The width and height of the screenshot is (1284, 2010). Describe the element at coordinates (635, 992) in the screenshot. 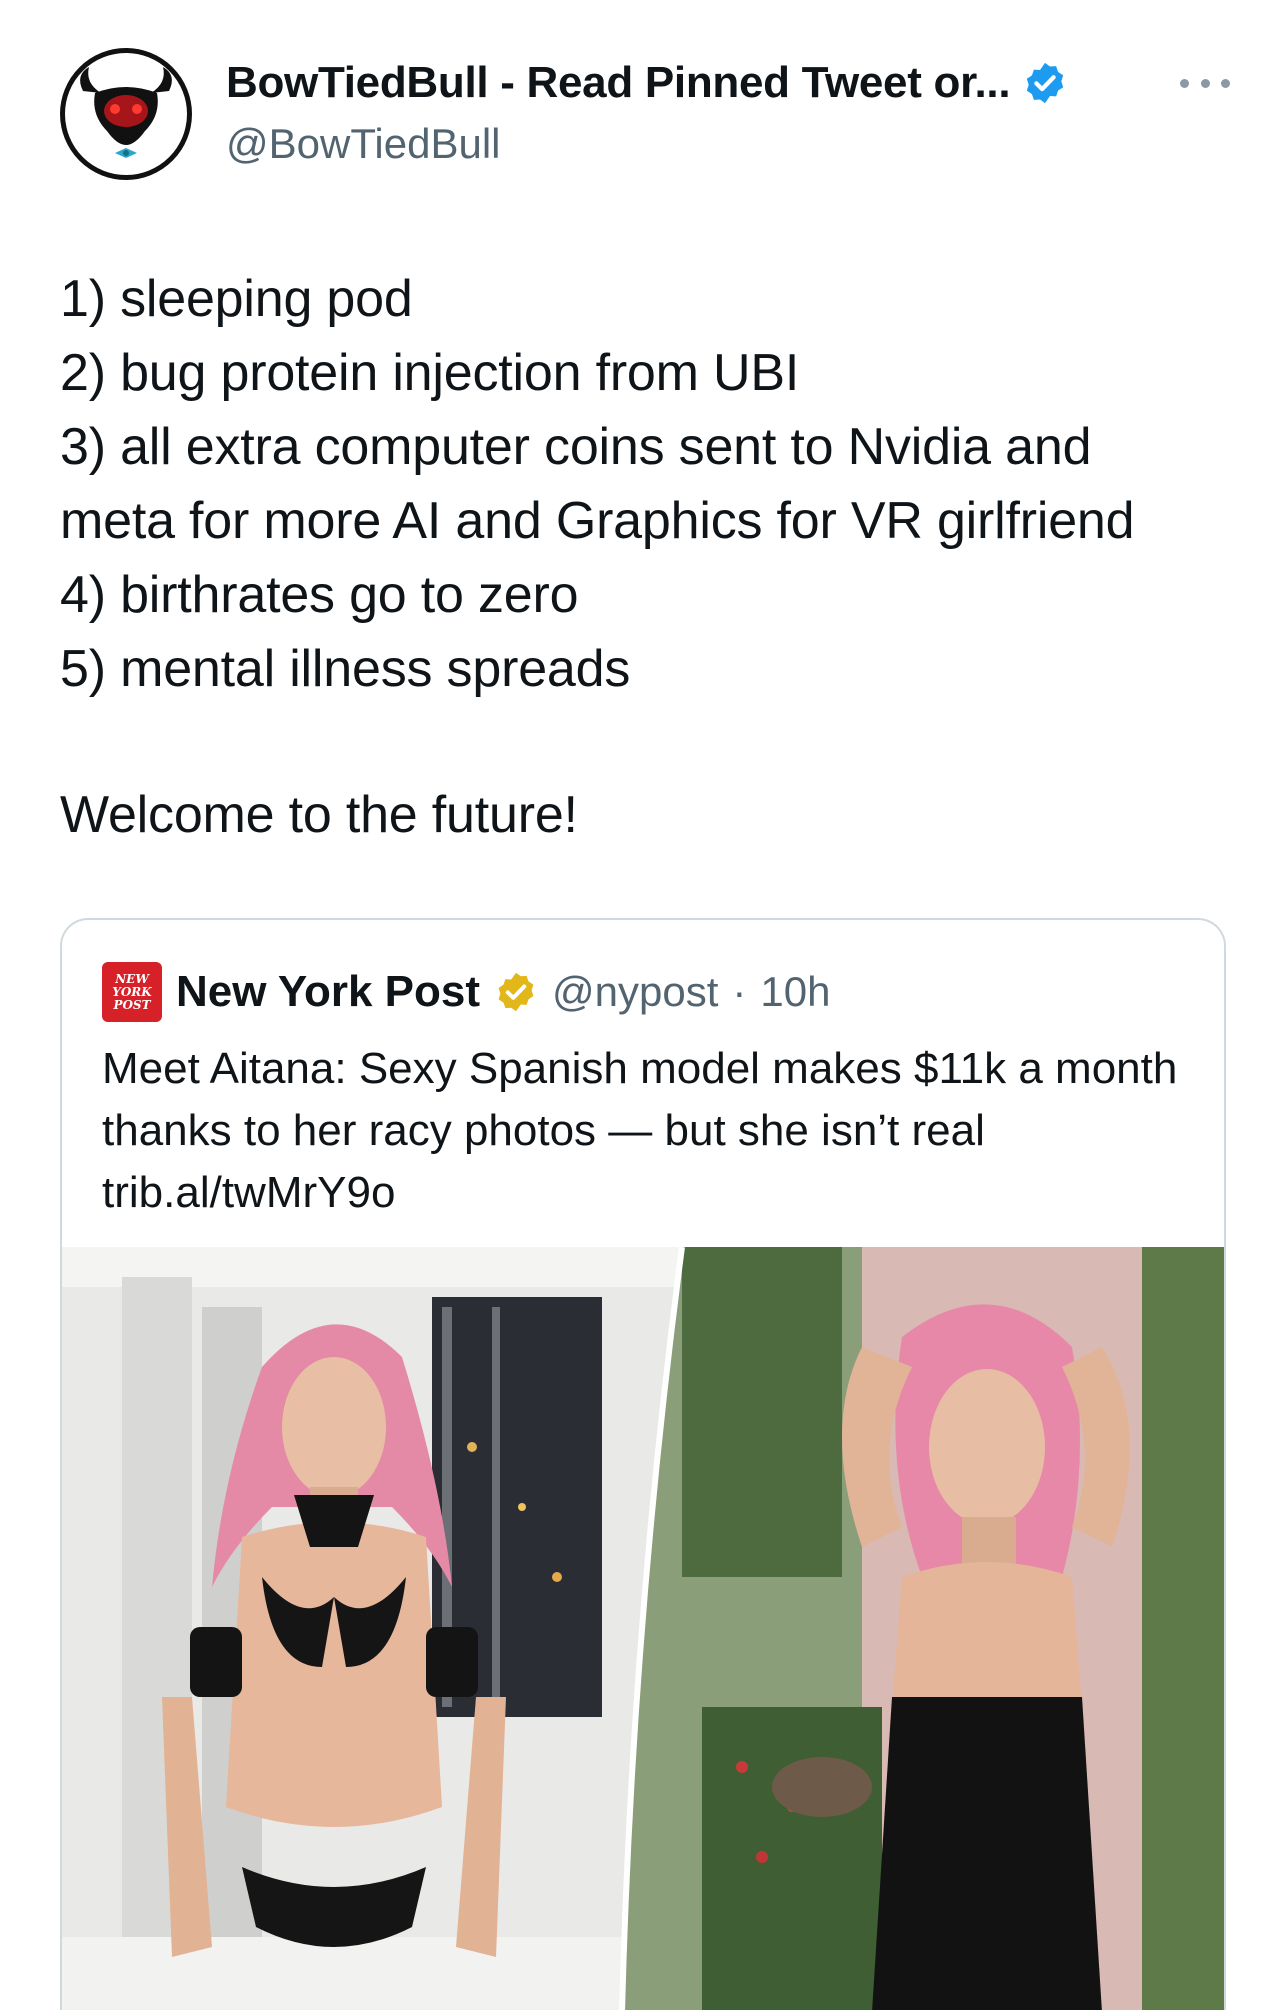

I see `quoted-handle: @nypost` at that location.